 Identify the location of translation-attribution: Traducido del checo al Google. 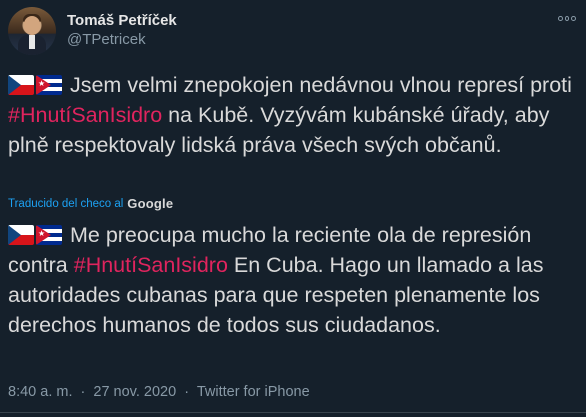
(90, 203).